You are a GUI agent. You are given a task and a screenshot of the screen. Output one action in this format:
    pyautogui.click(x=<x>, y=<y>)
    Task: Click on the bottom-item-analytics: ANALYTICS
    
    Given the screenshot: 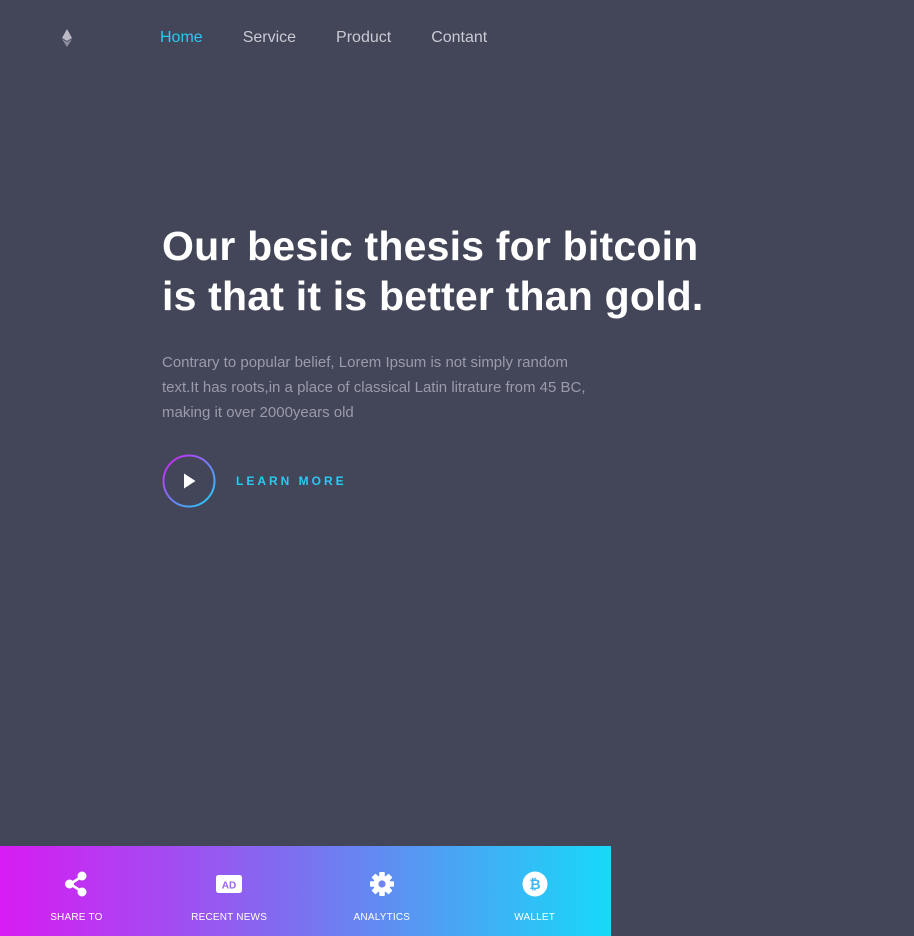 What is the action you would take?
    pyautogui.click(x=382, y=891)
    